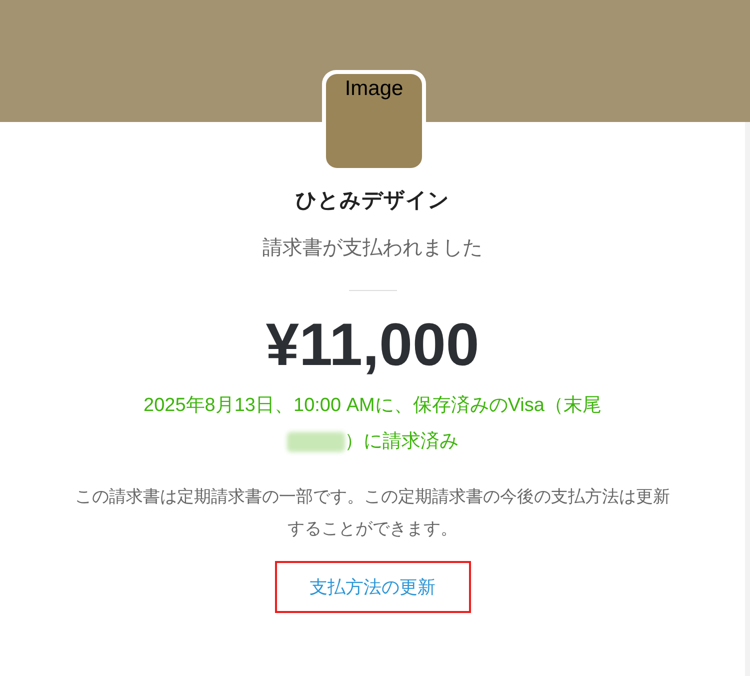 The image size is (750, 676). I want to click on merchant-name: ひとみデザイン, so click(373, 200).